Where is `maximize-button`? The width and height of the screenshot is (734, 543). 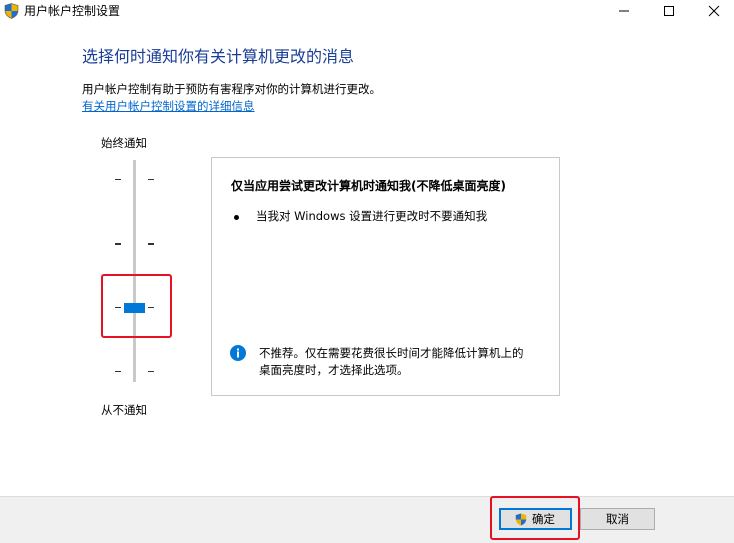 maximize-button is located at coordinates (669, 11).